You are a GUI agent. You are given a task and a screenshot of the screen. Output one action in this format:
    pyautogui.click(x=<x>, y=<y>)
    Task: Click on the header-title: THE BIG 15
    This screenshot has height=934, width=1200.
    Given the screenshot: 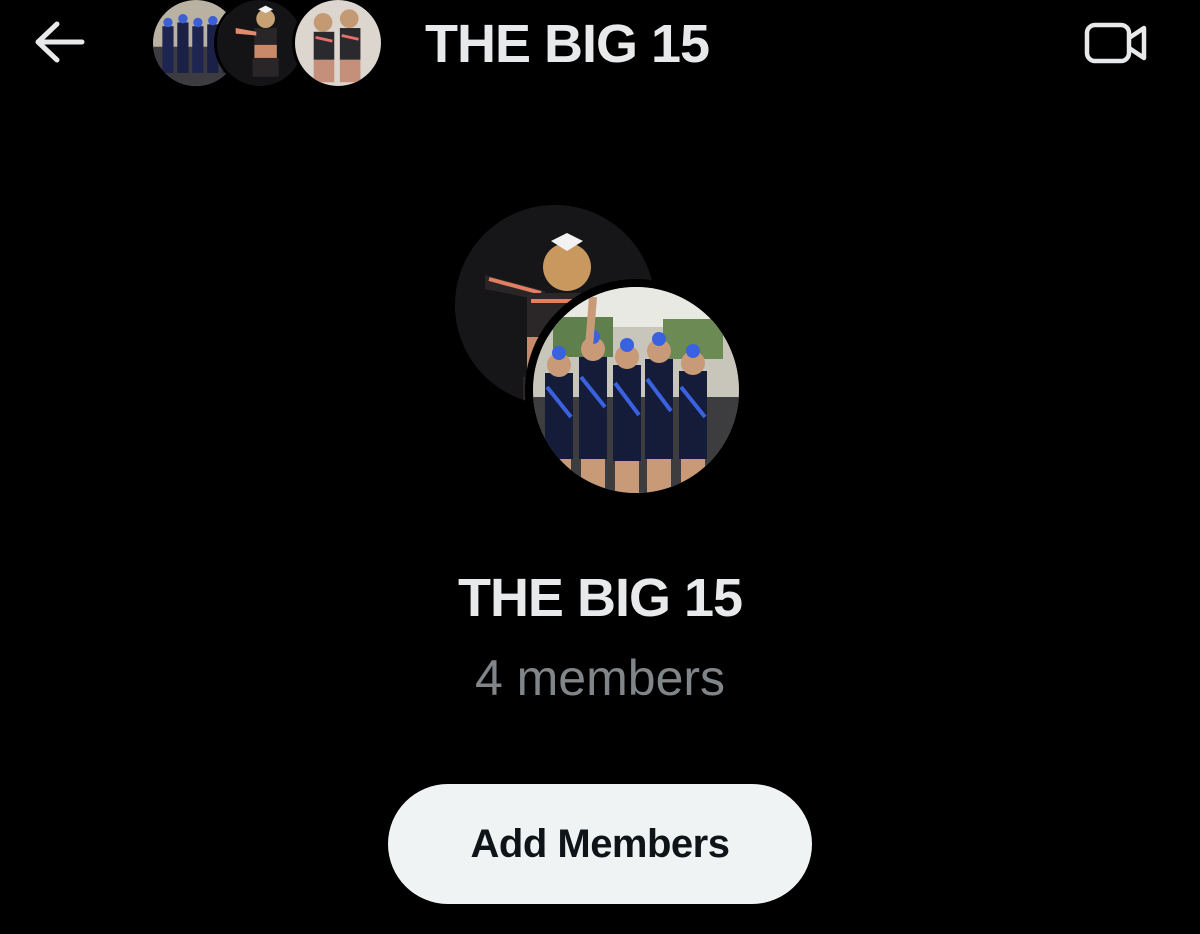 What is the action you would take?
    pyautogui.click(x=567, y=44)
    